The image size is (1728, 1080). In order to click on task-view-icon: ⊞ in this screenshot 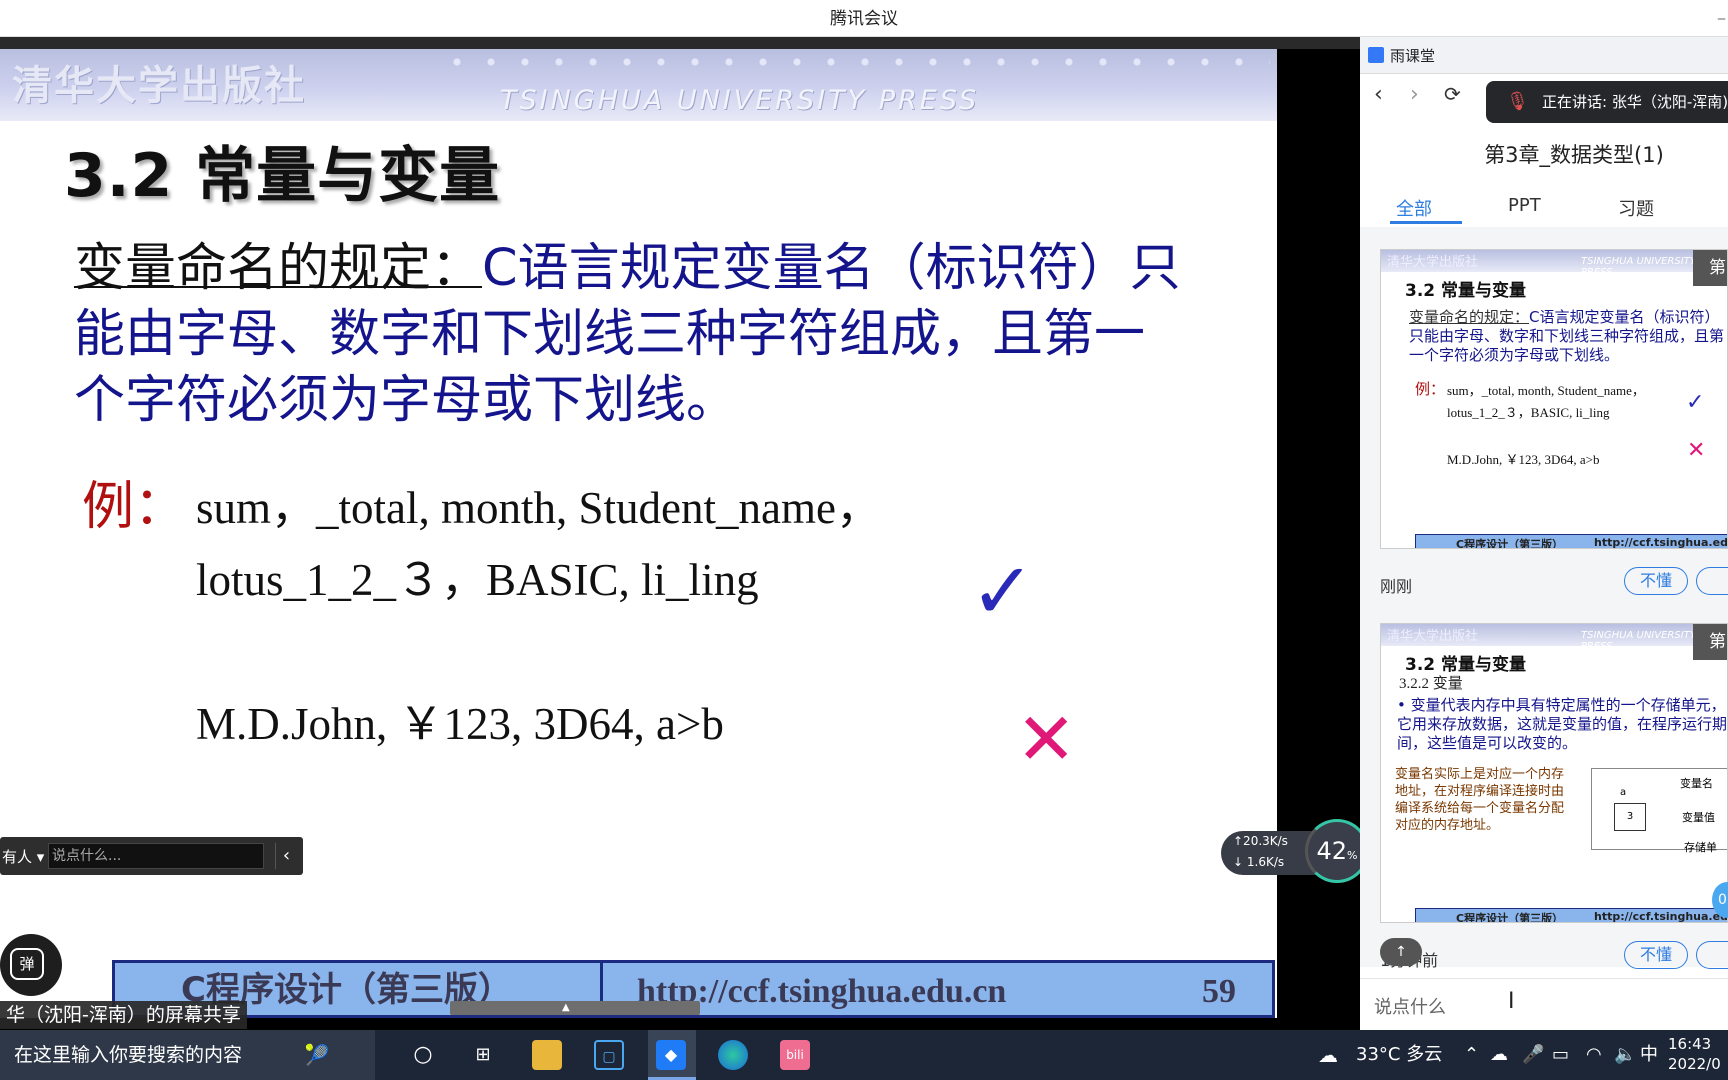, I will do `click(483, 1055)`.